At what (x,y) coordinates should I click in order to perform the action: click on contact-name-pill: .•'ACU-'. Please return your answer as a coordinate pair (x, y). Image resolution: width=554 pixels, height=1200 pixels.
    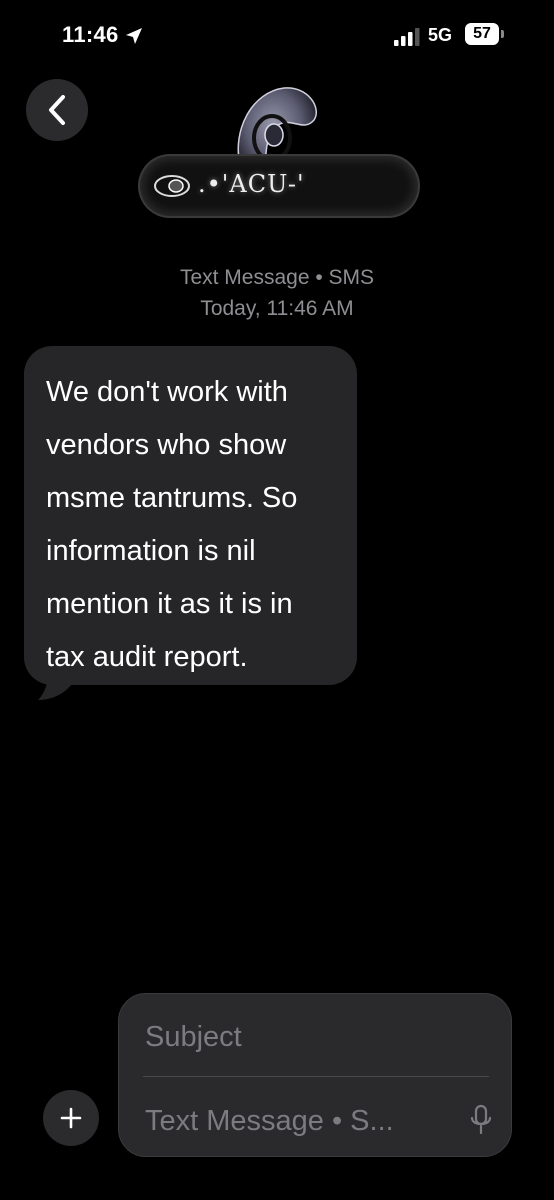
    Looking at the image, I should click on (279, 186).